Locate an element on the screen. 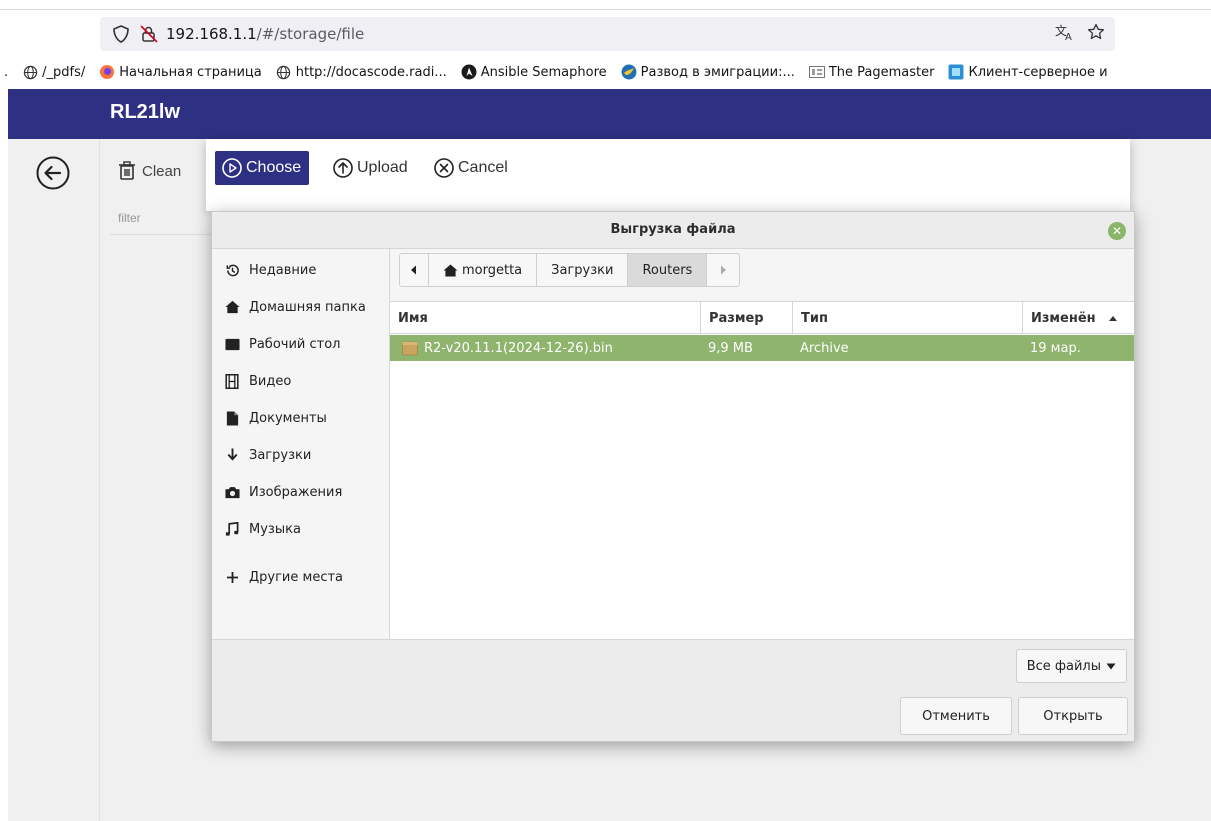 Image resolution: width=1211 pixels, height=821 pixels. upload-button: Upload is located at coordinates (370, 168).